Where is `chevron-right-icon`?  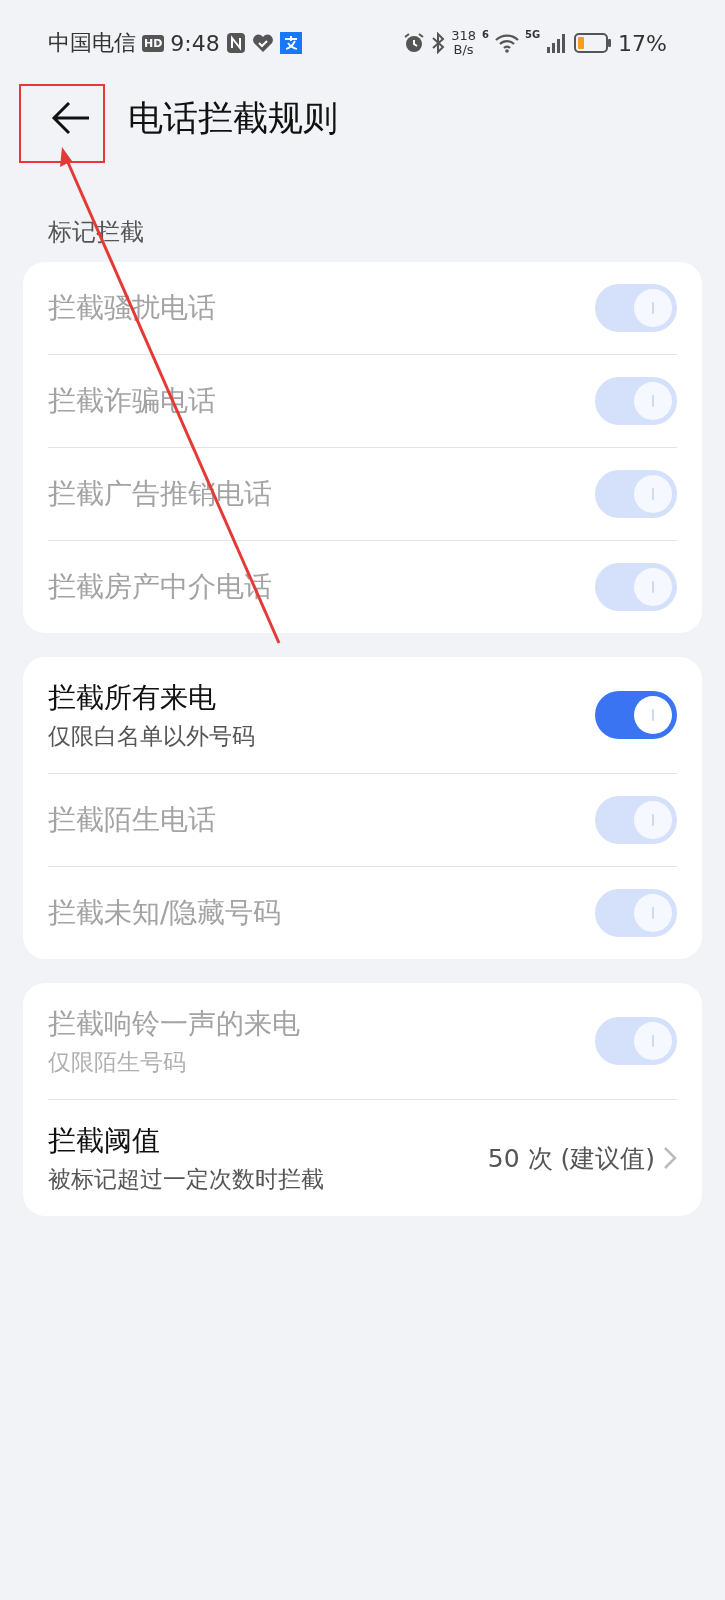 chevron-right-icon is located at coordinates (670, 1158).